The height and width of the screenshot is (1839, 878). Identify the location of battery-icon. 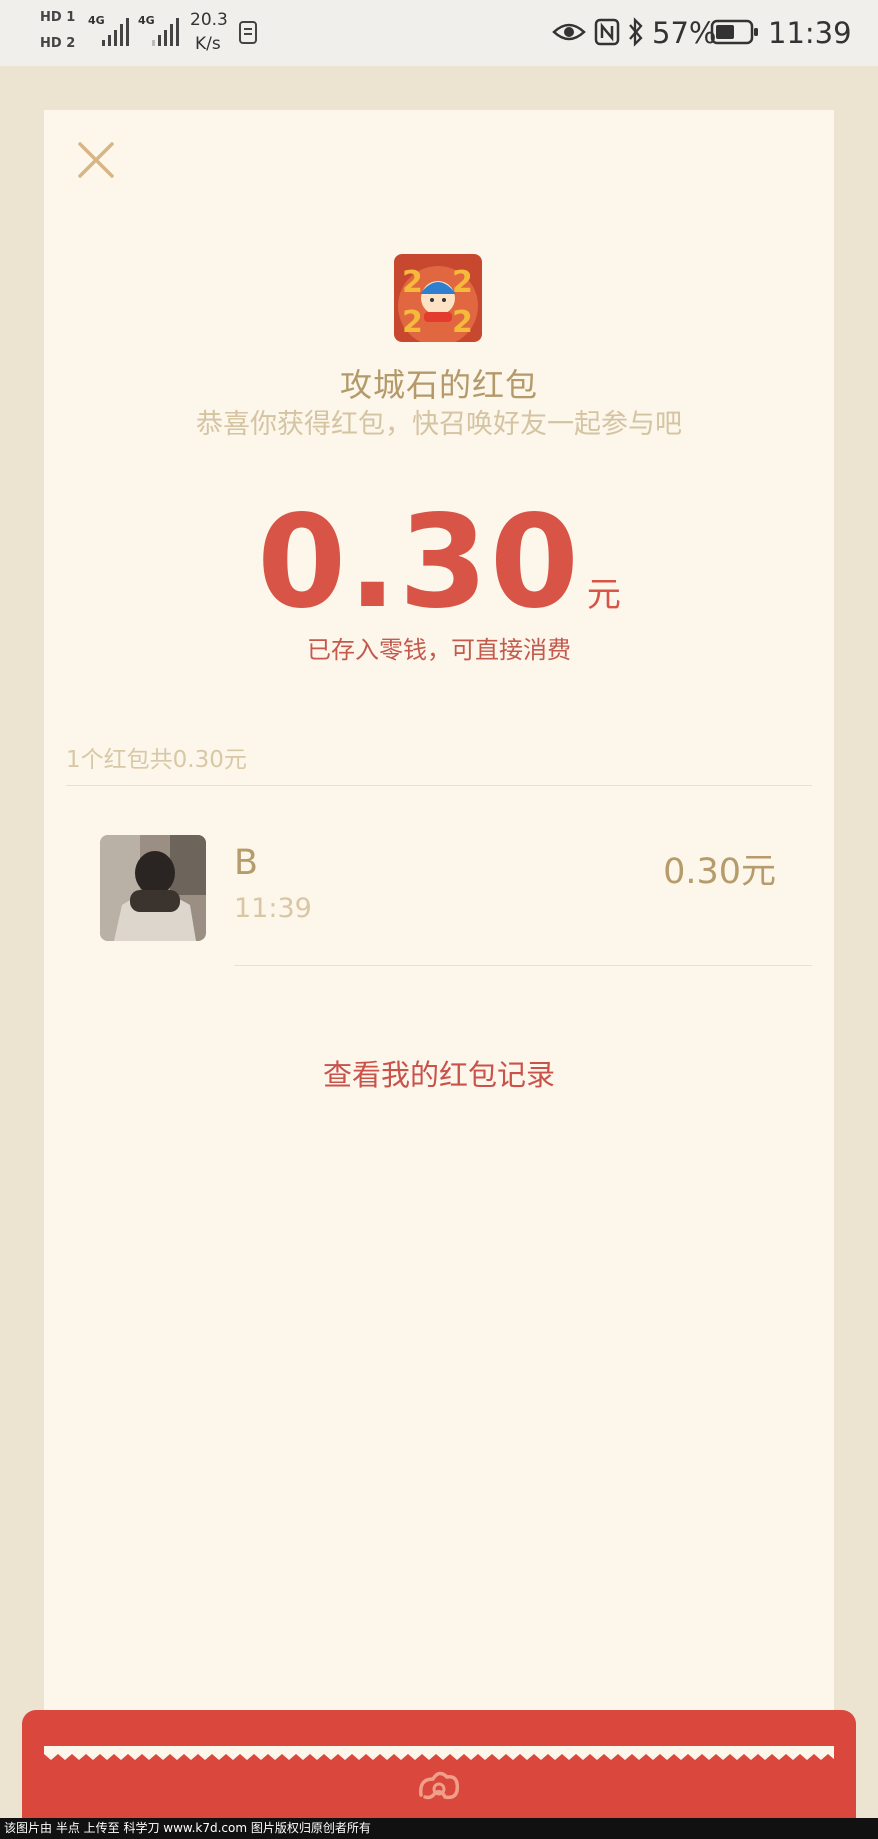
(734, 32).